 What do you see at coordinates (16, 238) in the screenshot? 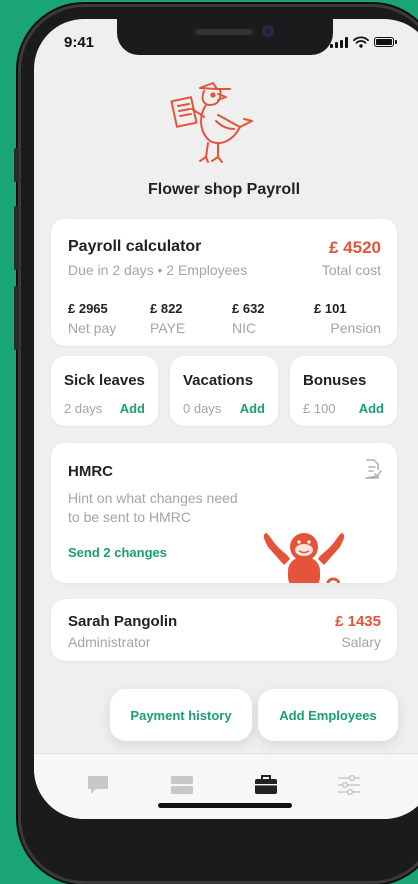
I see `volume-up-button` at bounding box center [16, 238].